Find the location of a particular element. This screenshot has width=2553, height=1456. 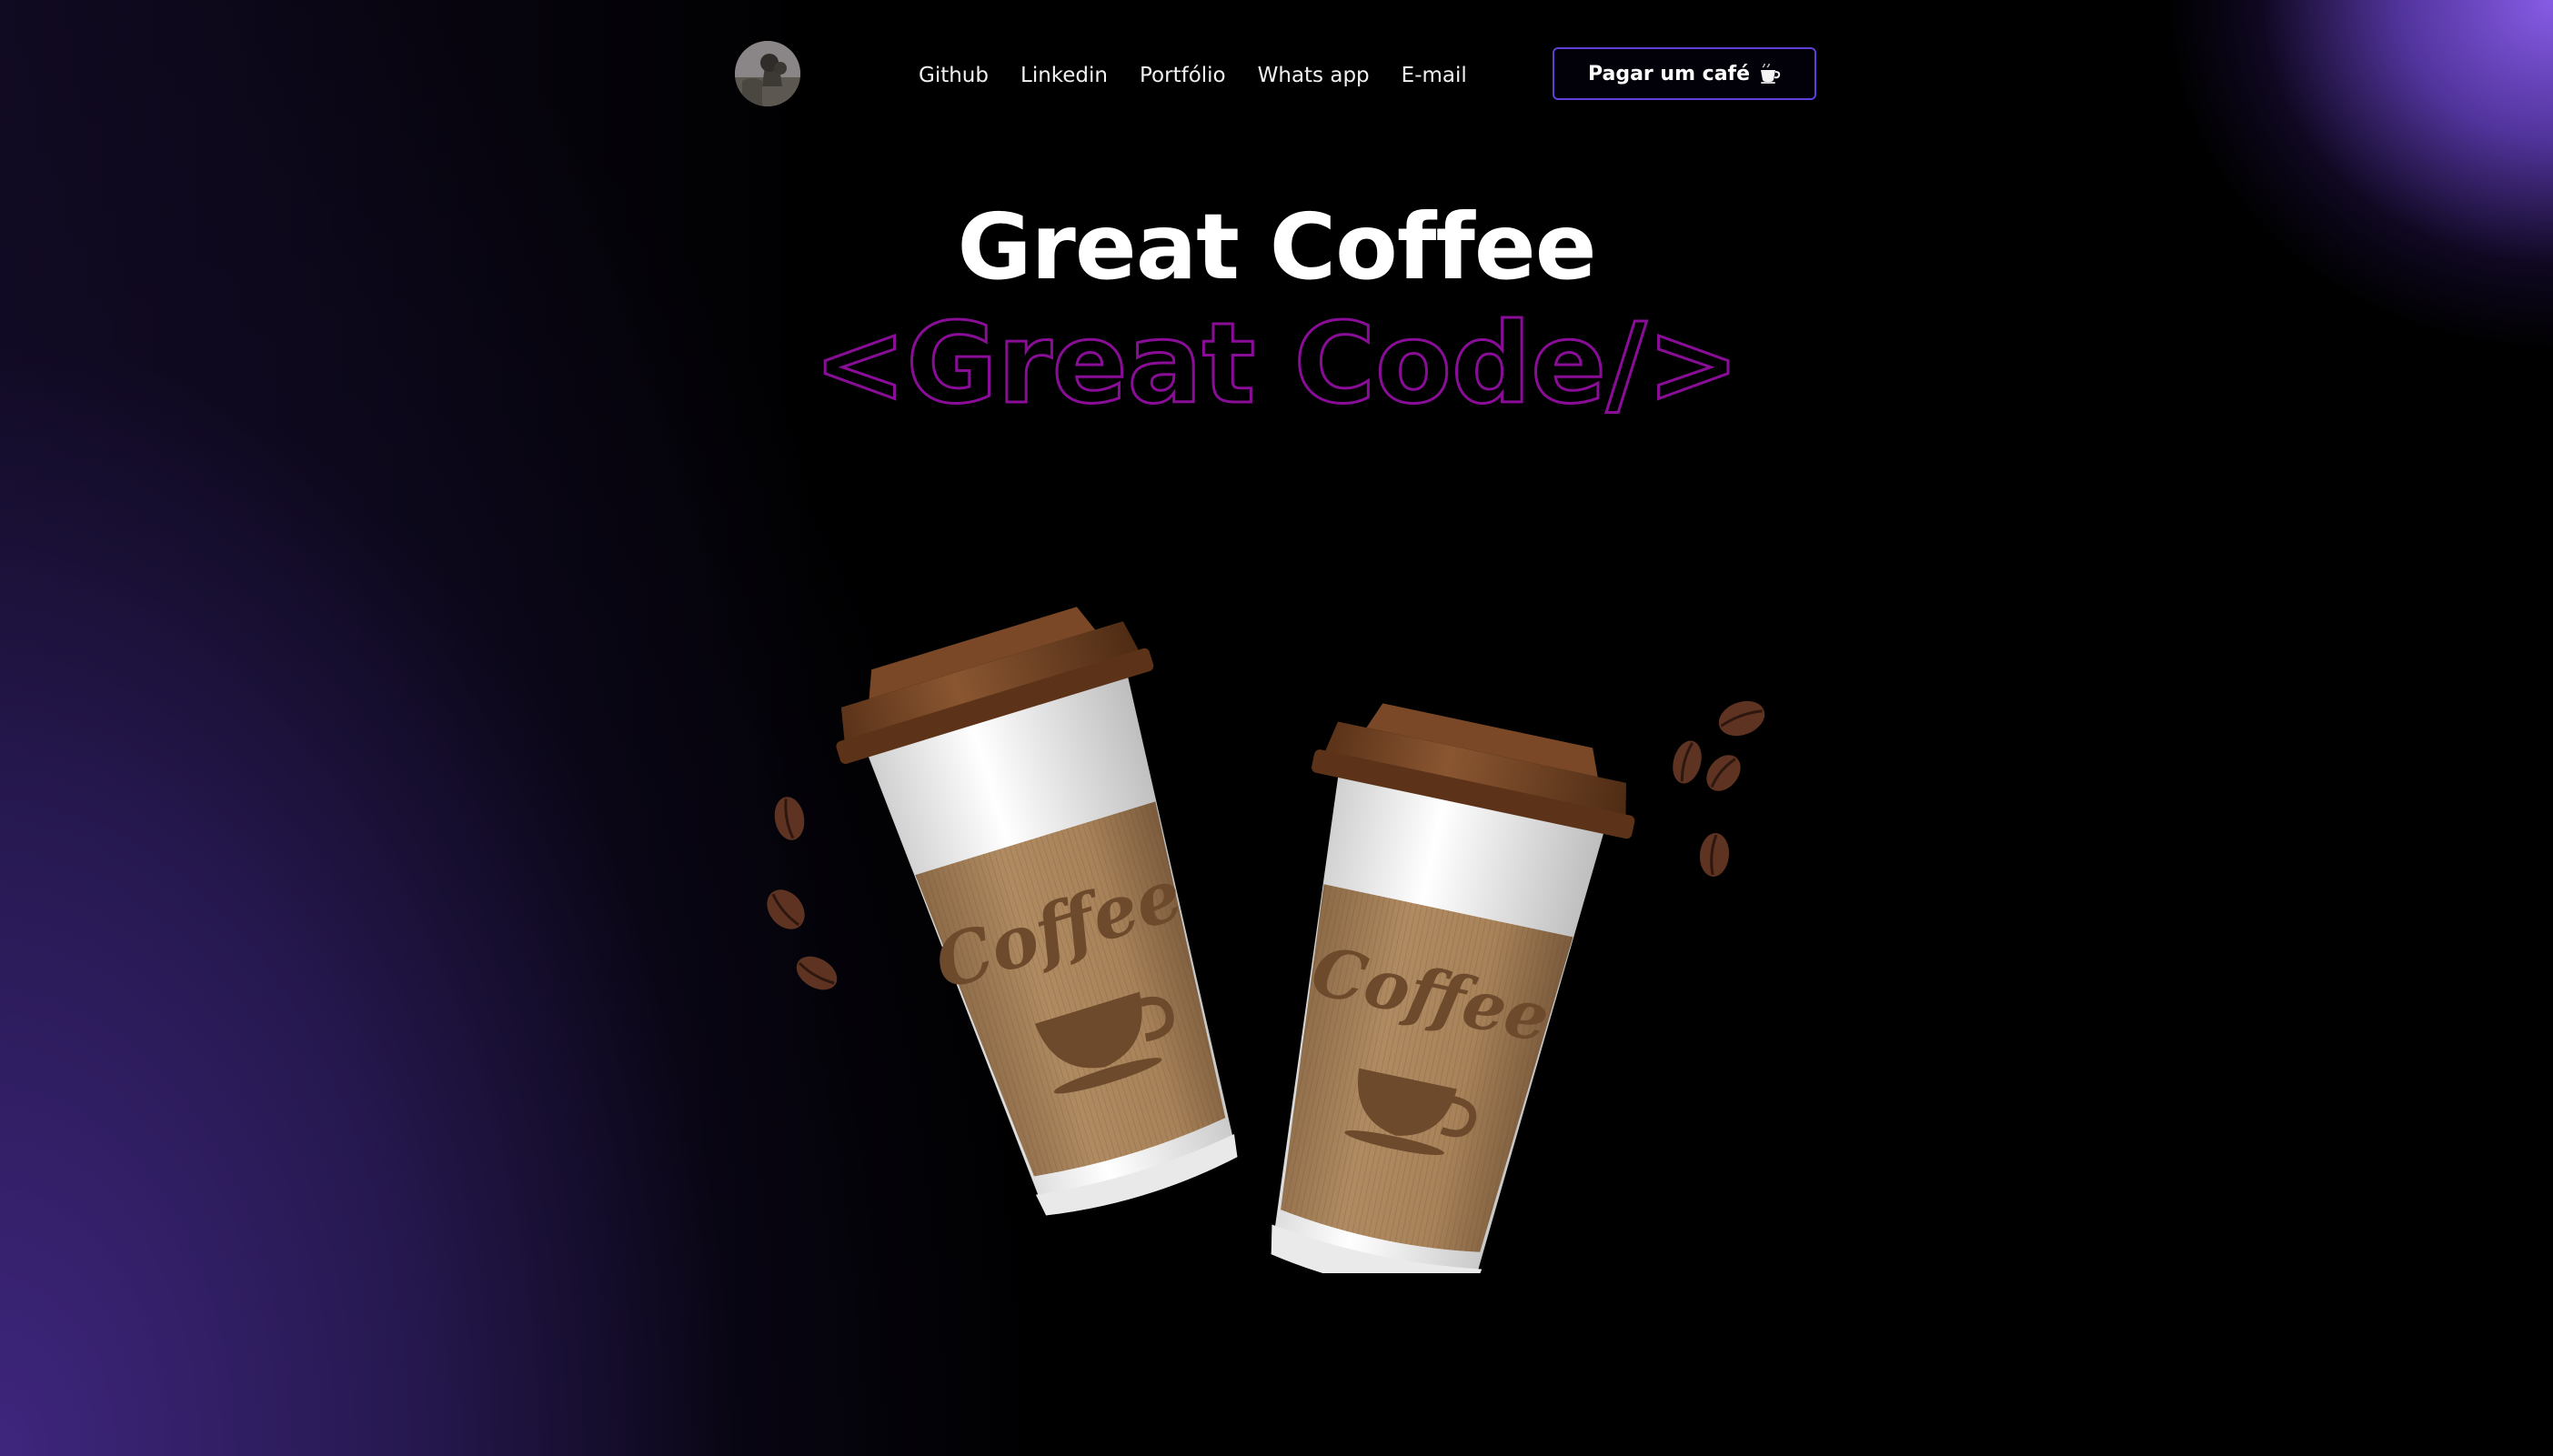

coffee-cup-icon is located at coordinates (1771, 74).